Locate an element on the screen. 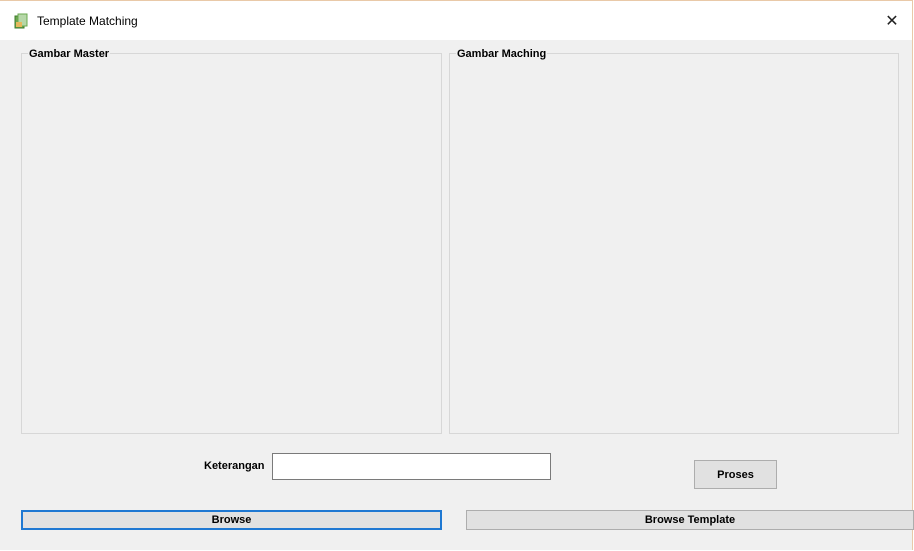 The height and width of the screenshot is (551, 914). keterangan-label: Keterangan is located at coordinates (234, 466).